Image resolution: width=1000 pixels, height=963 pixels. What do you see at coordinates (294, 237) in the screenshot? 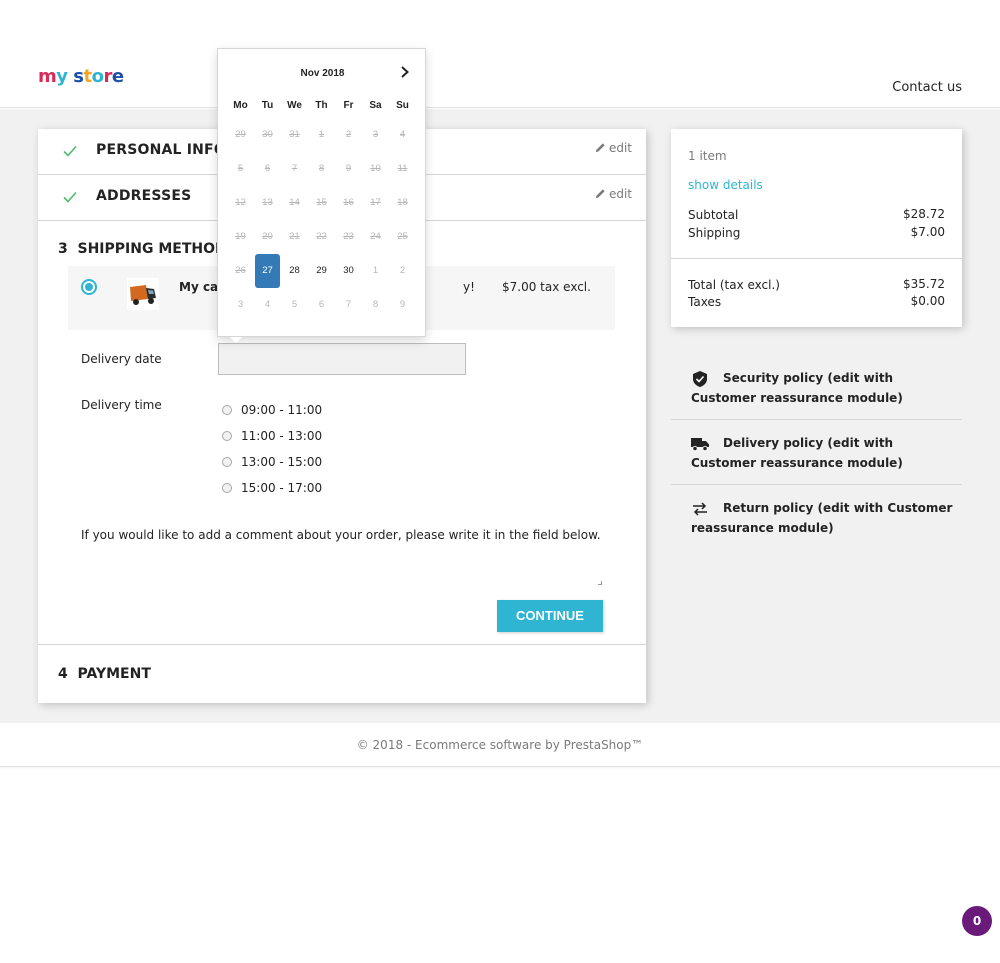
I see `calendar-day: 21` at bounding box center [294, 237].